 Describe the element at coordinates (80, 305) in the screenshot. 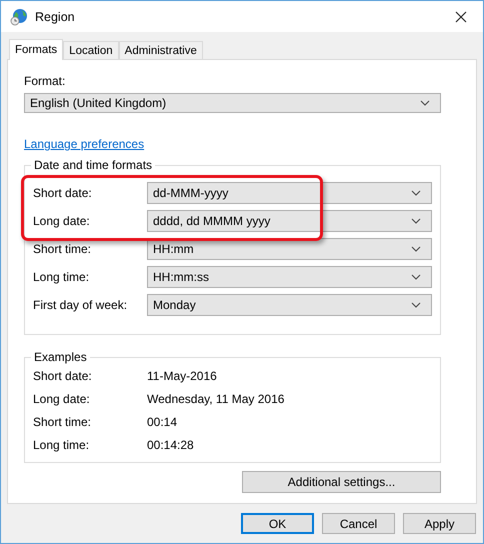

I see `field-label: First day of week:` at that location.